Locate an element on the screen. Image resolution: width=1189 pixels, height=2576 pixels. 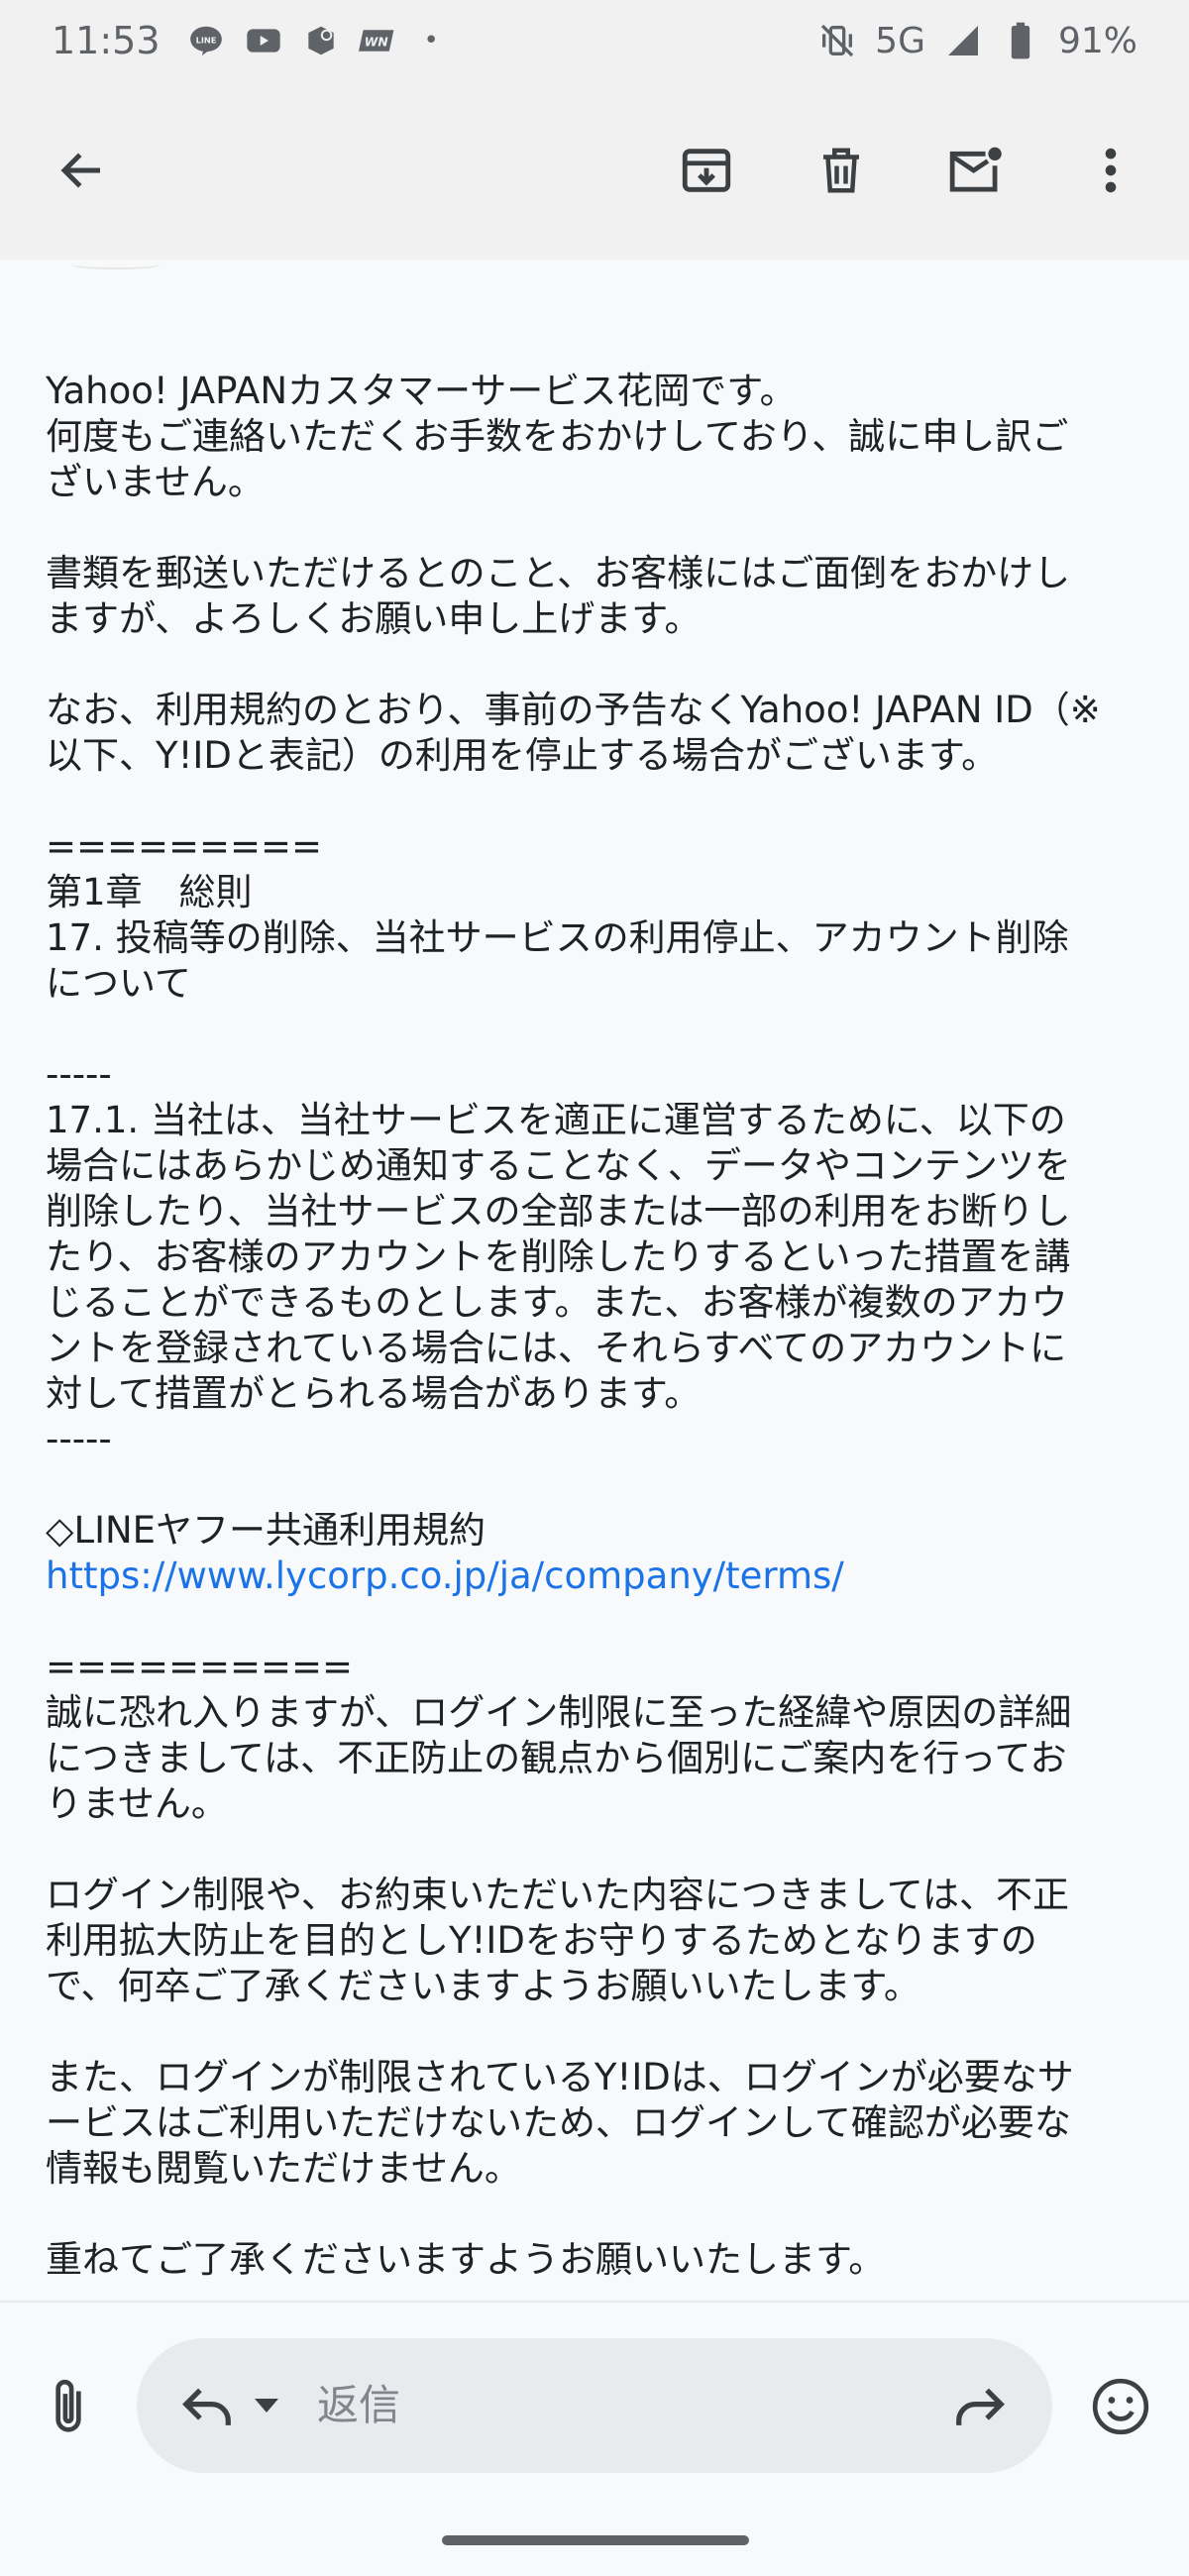
body-line: ざいません。 is located at coordinates (155, 482).